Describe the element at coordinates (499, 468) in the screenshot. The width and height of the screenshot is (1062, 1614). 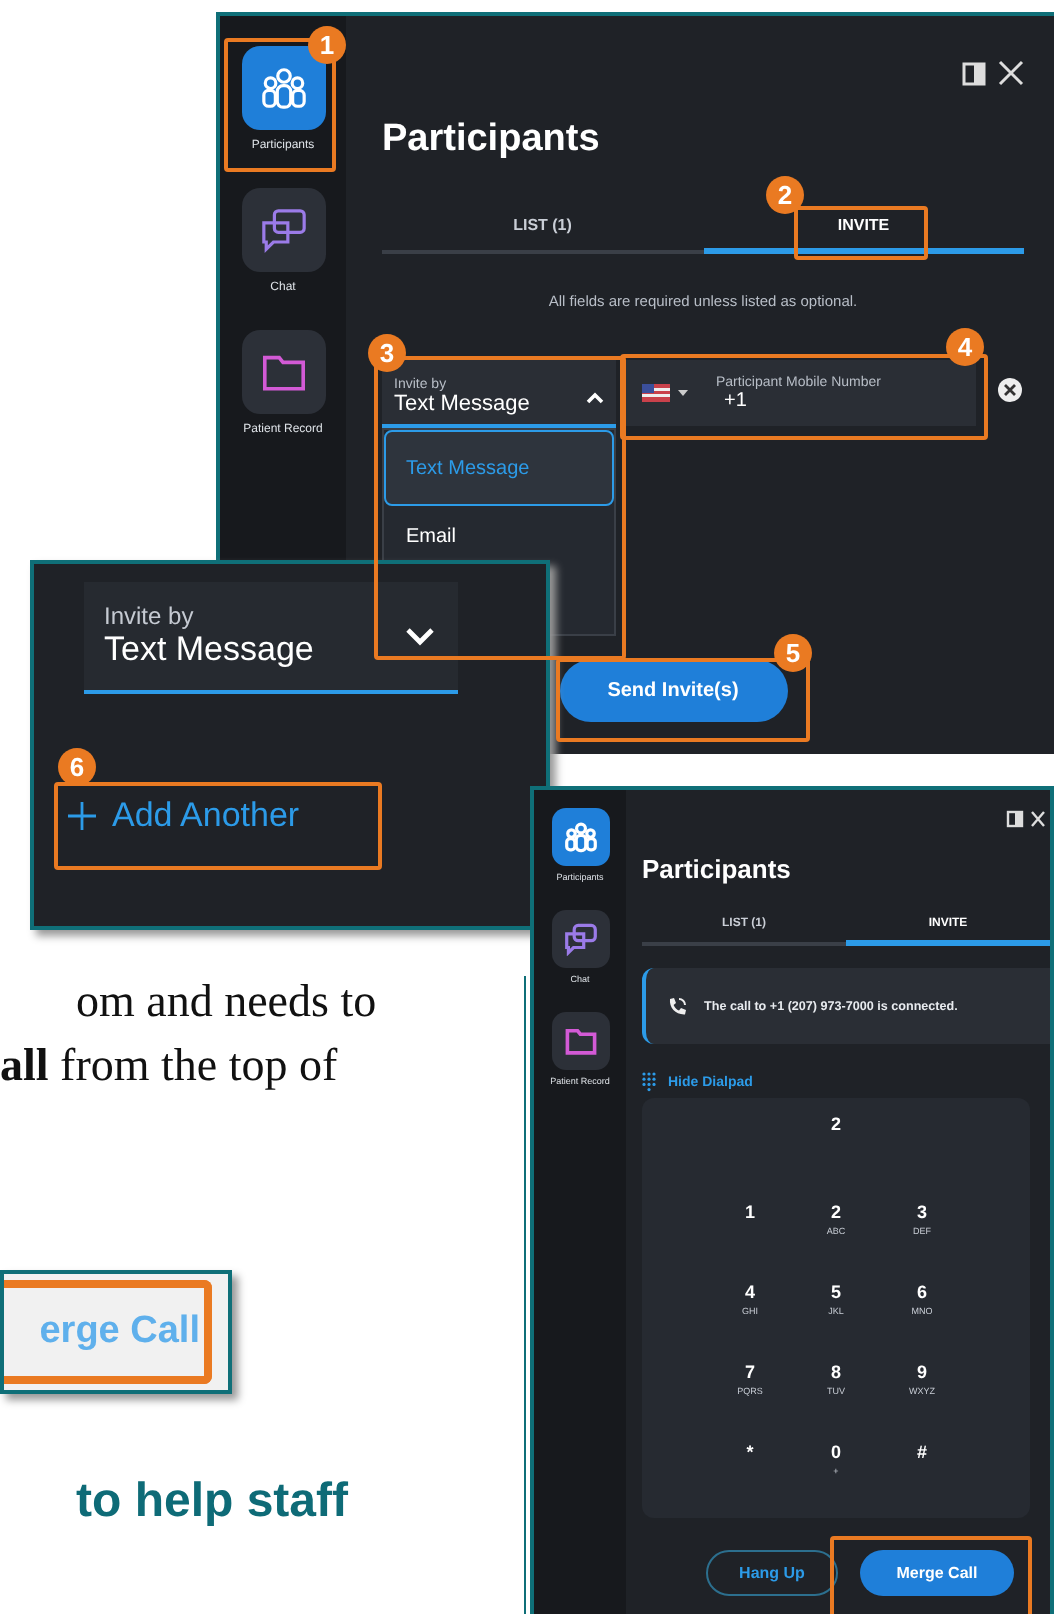
I see `dropdown-option: Text Message` at that location.